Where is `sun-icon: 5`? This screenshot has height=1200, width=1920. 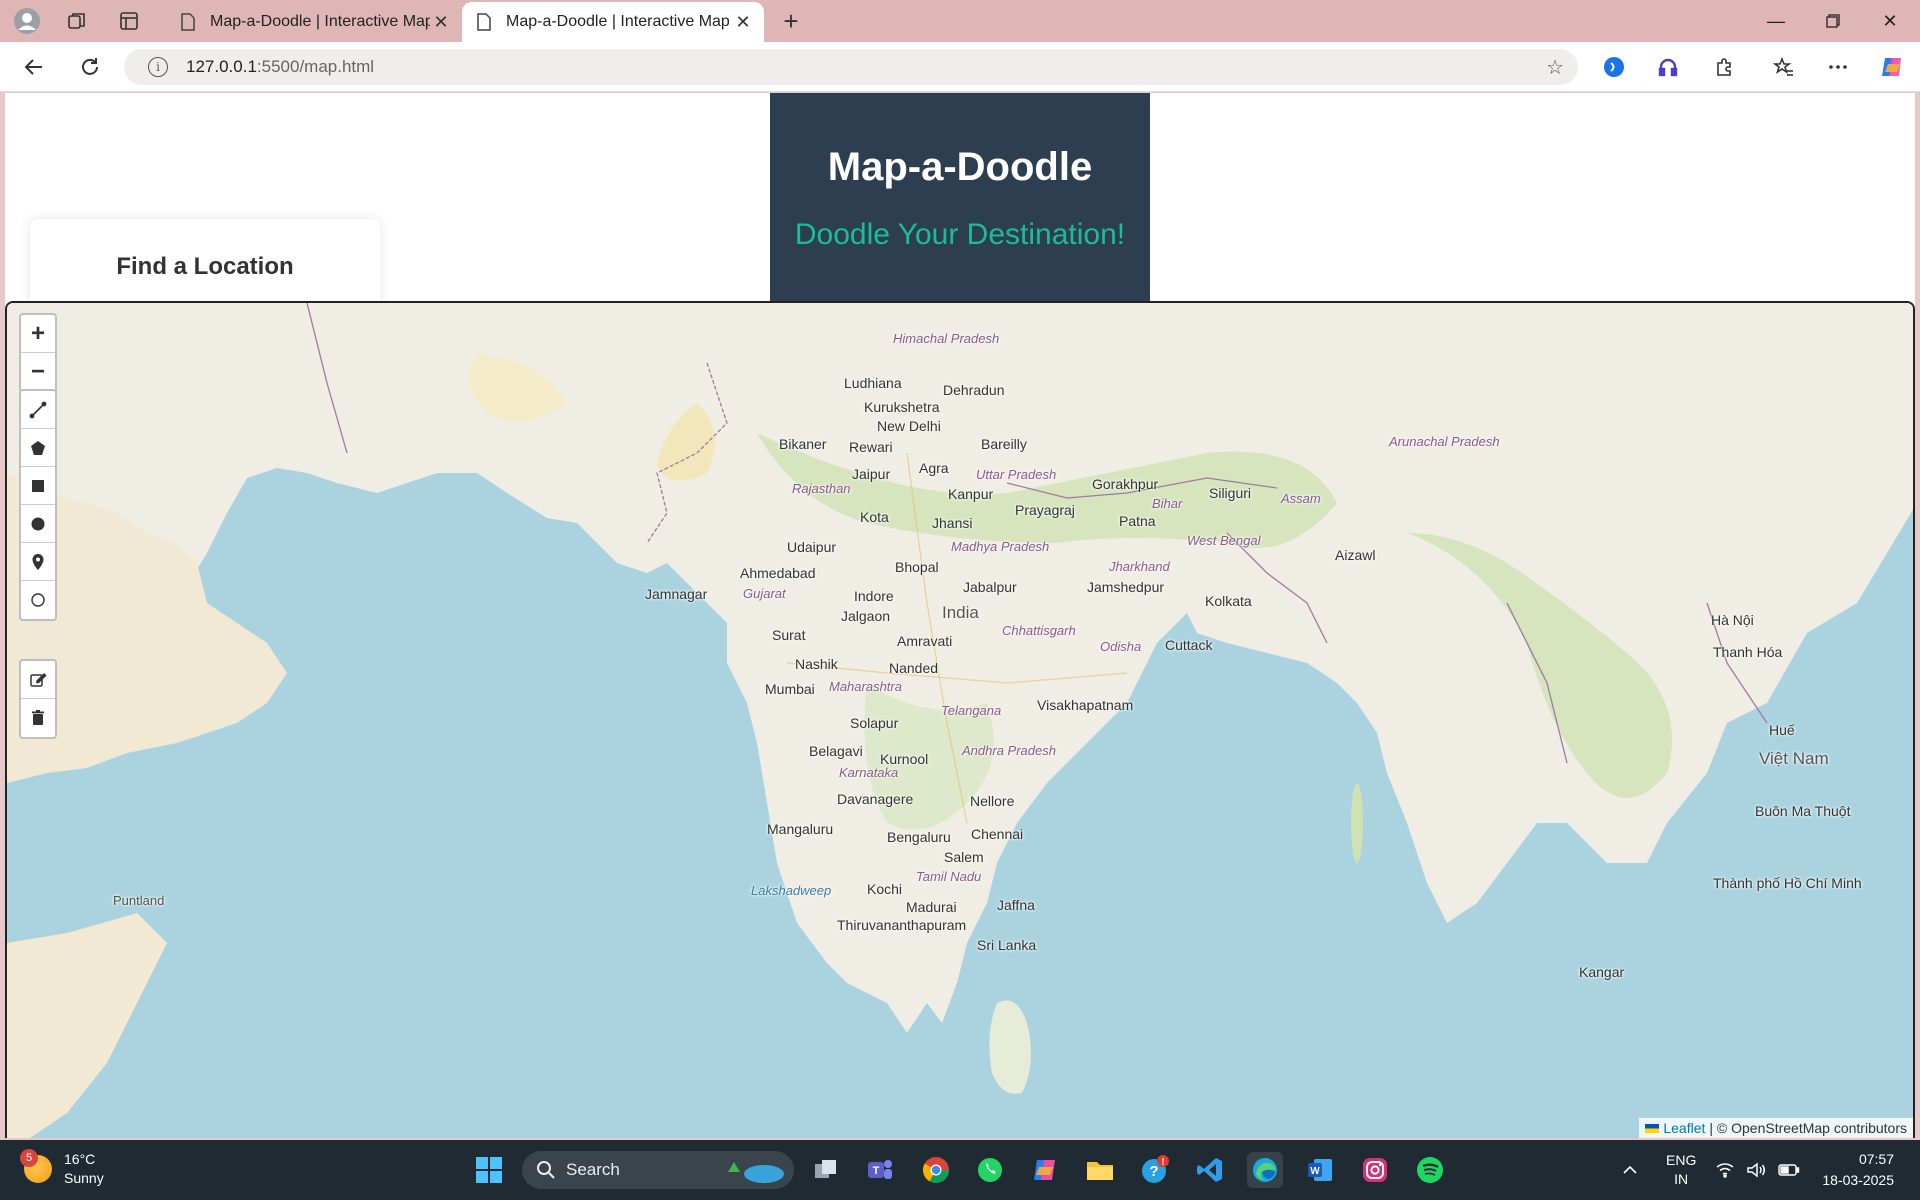 sun-icon: 5 is located at coordinates (36, 1166).